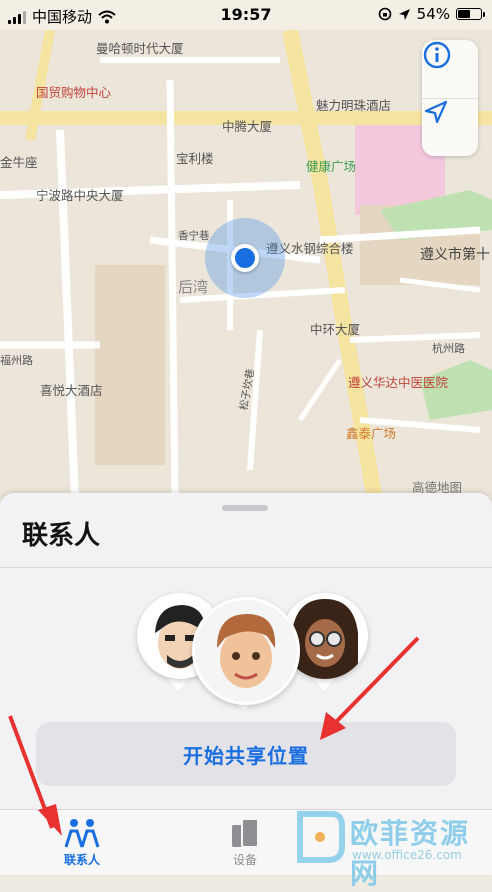  What do you see at coordinates (245, 508) in the screenshot?
I see `sheet-grabber` at bounding box center [245, 508].